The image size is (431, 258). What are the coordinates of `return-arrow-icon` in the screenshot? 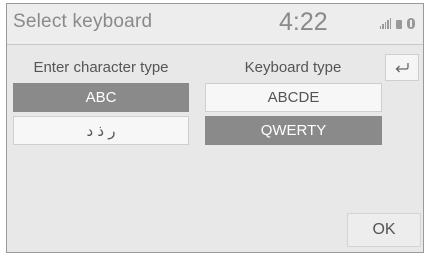 It's located at (402, 67).